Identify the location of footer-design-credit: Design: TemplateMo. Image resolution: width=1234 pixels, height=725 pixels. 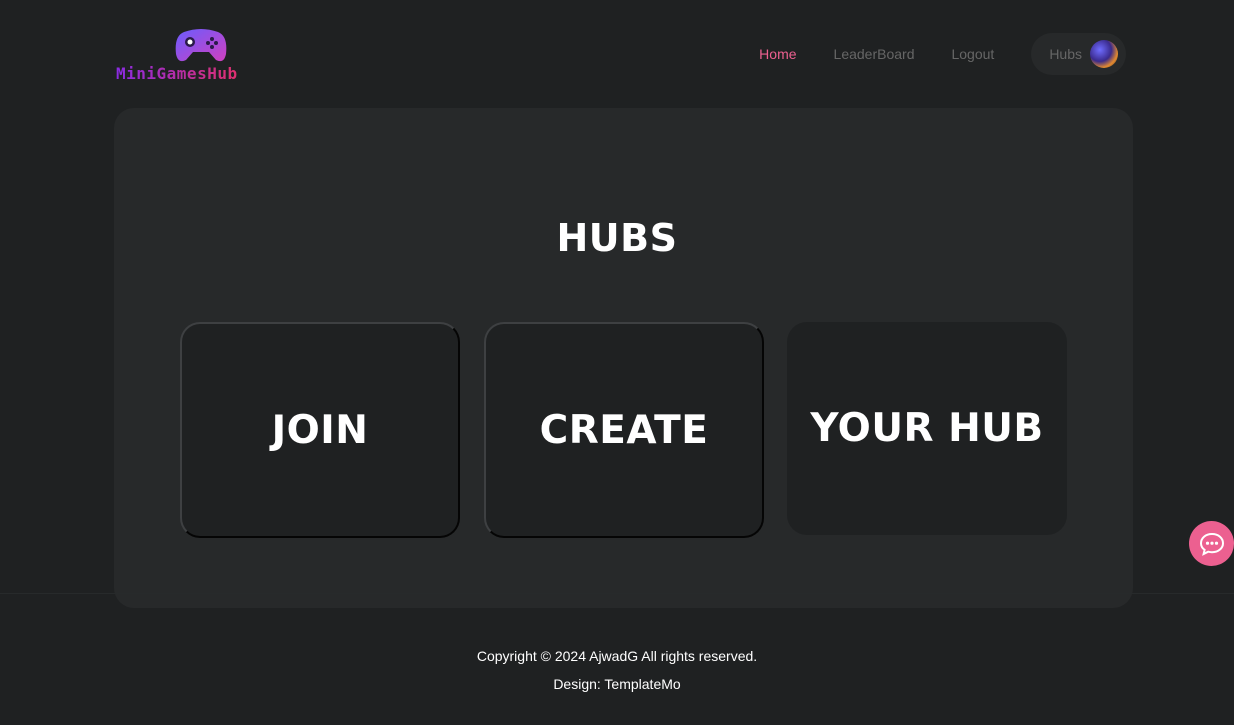
(617, 684).